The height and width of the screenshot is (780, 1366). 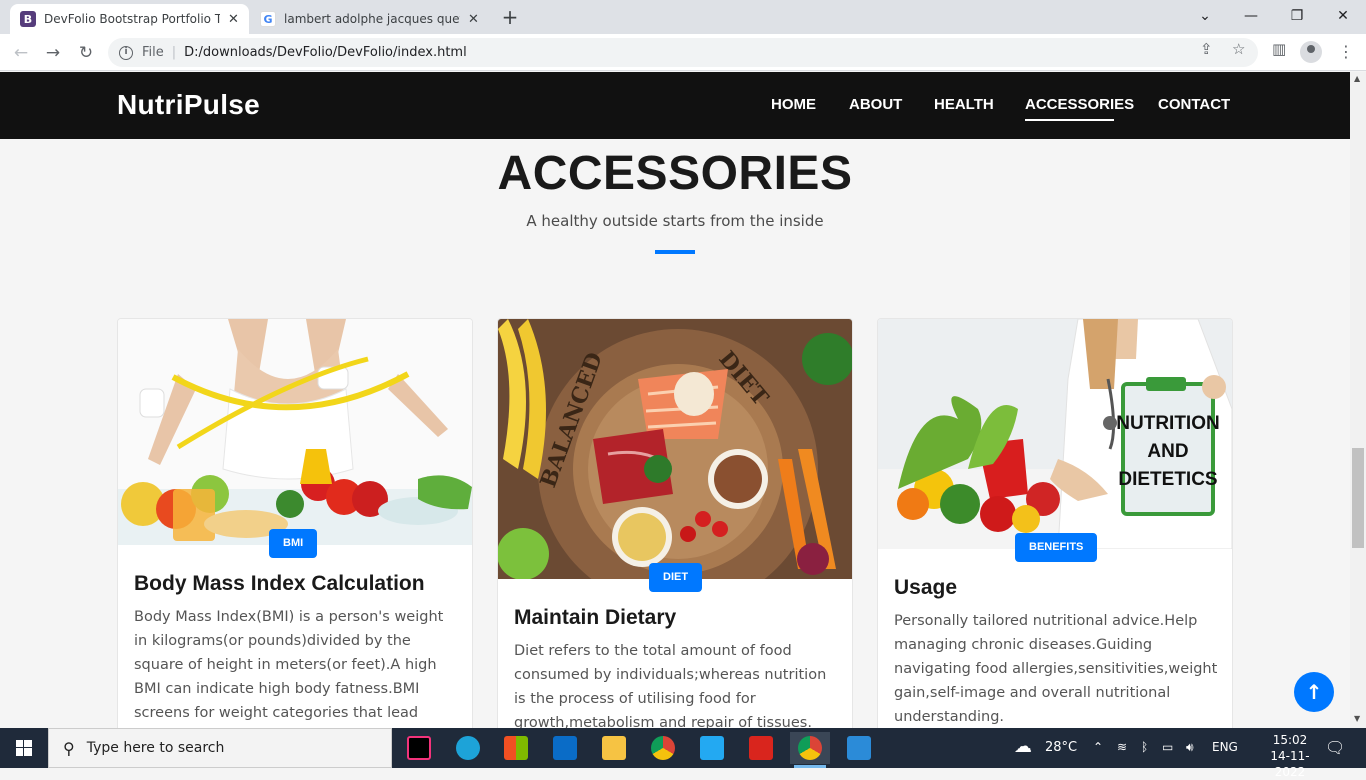 What do you see at coordinates (1144, 747) in the screenshot?
I see `bluetooth-icon: ᛒ` at bounding box center [1144, 747].